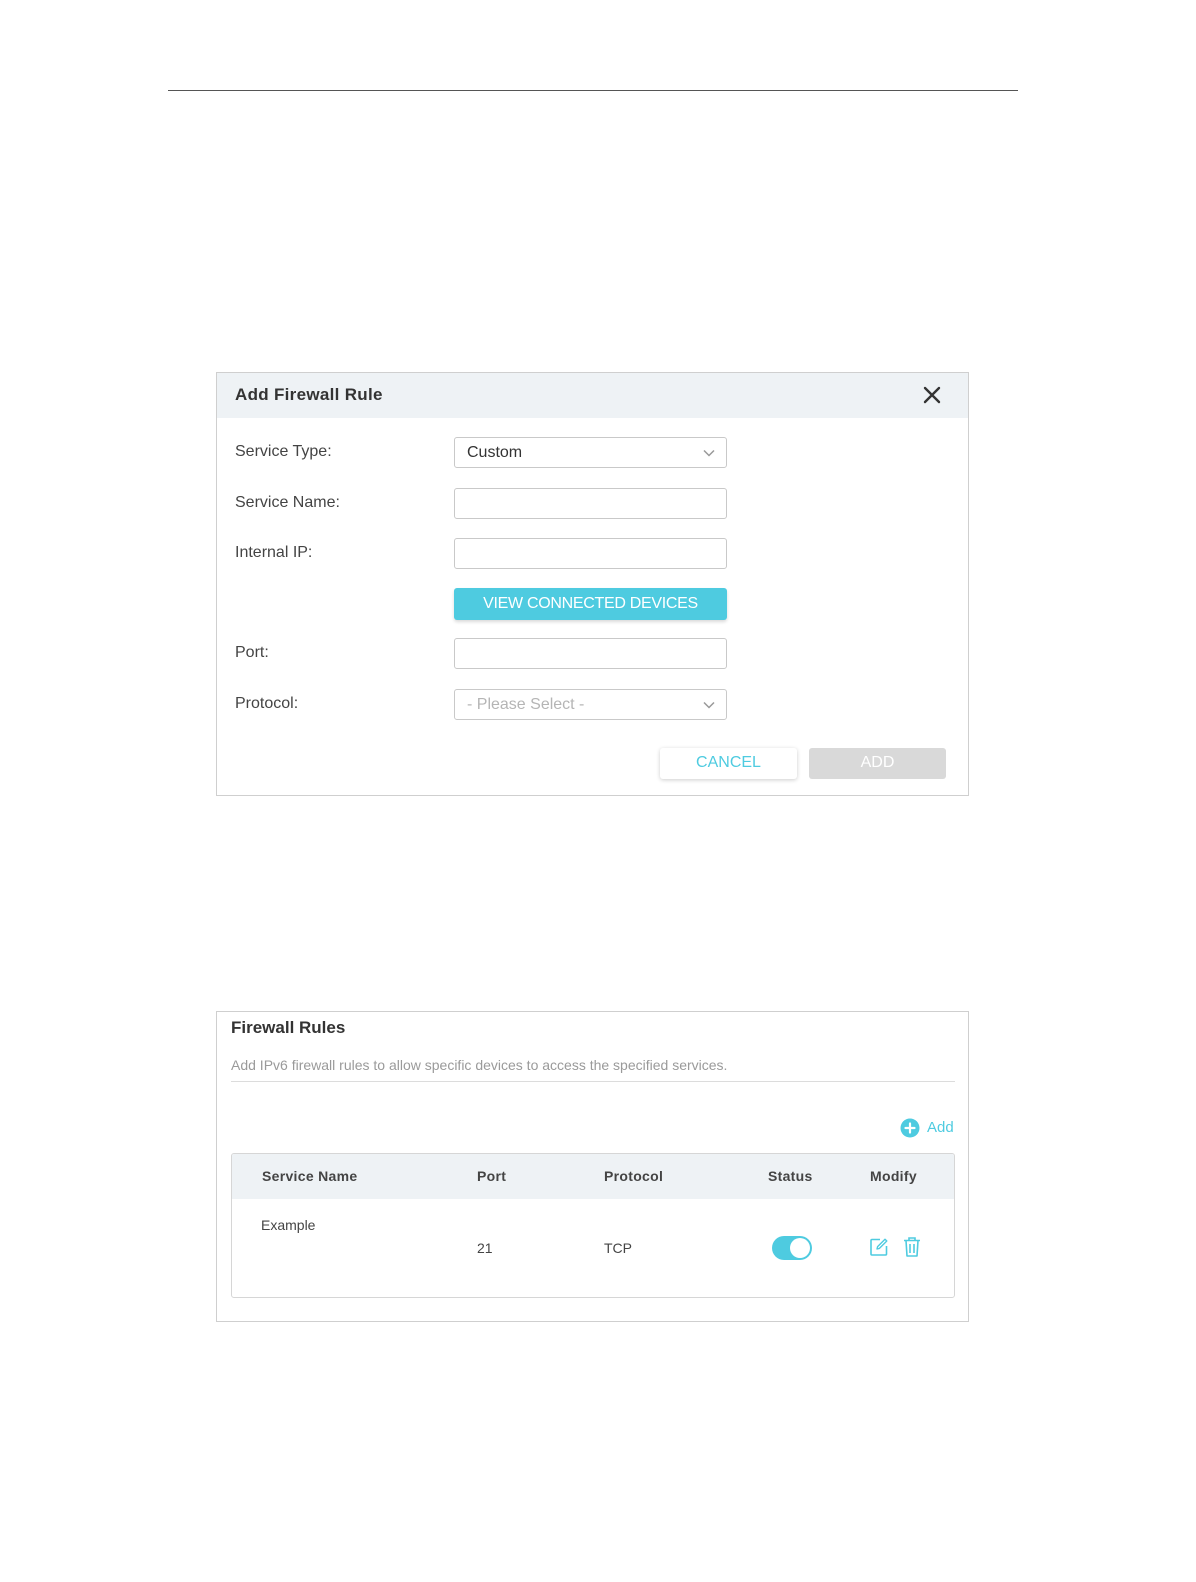 The height and width of the screenshot is (1582, 1196). What do you see at coordinates (877, 763) in the screenshot?
I see `add-button: ADD` at bounding box center [877, 763].